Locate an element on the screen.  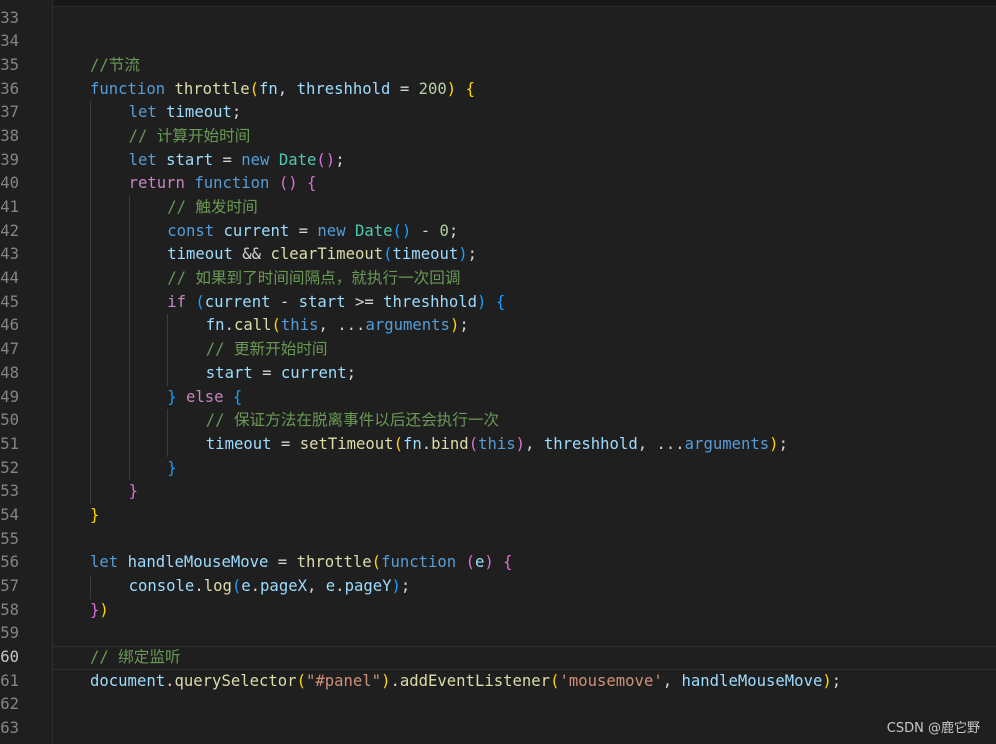
code-line: 48 start = current; is located at coordinates (498, 373).